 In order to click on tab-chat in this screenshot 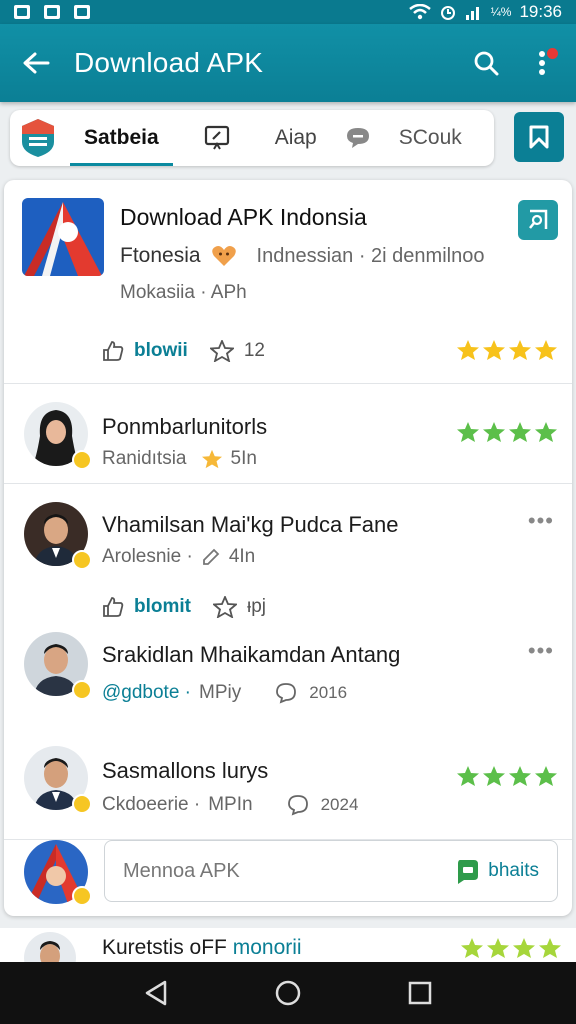, I will do `click(358, 138)`.